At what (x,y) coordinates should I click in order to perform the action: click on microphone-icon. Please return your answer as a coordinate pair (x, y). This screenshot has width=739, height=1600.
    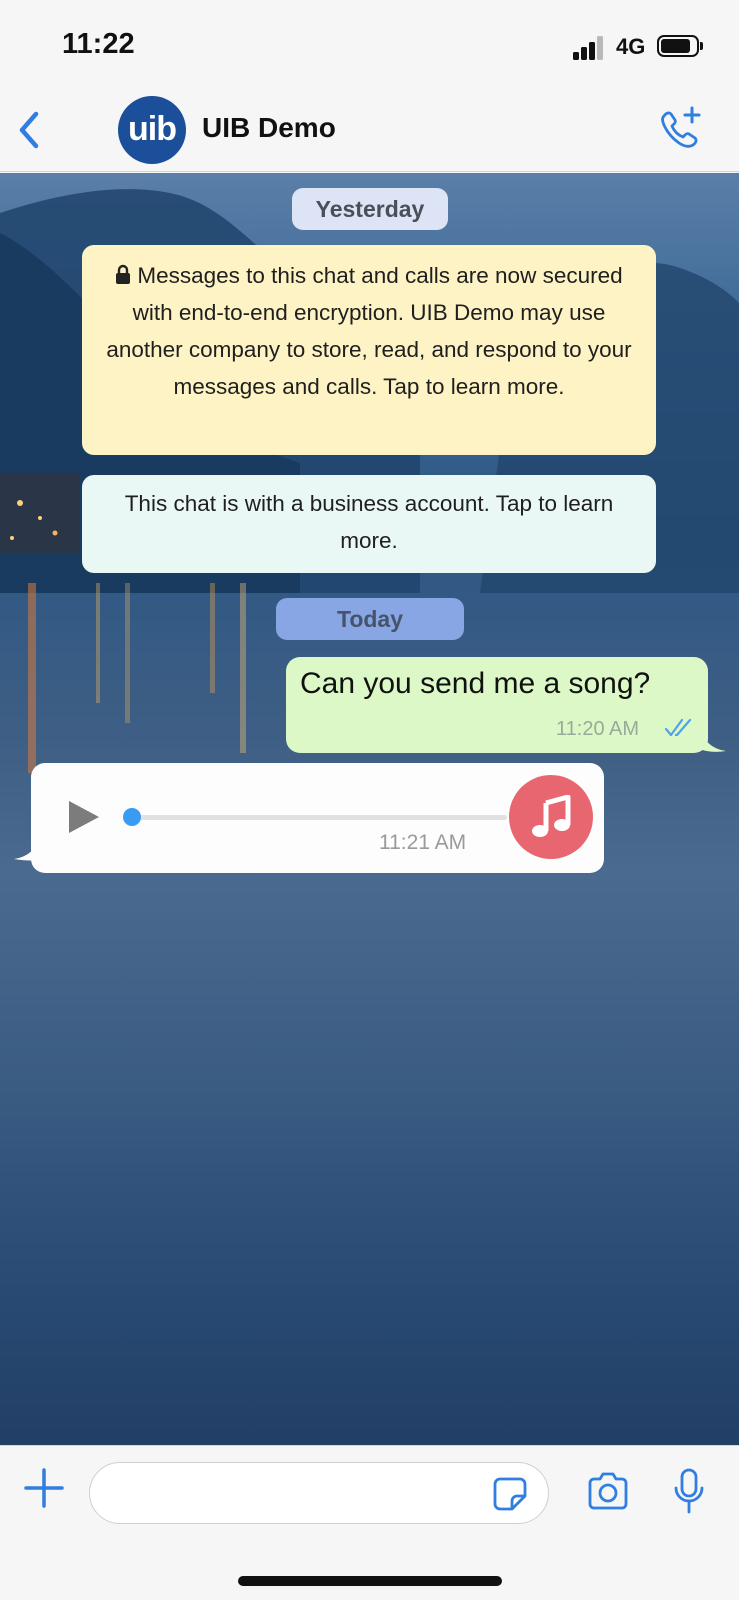
    Looking at the image, I should click on (689, 1491).